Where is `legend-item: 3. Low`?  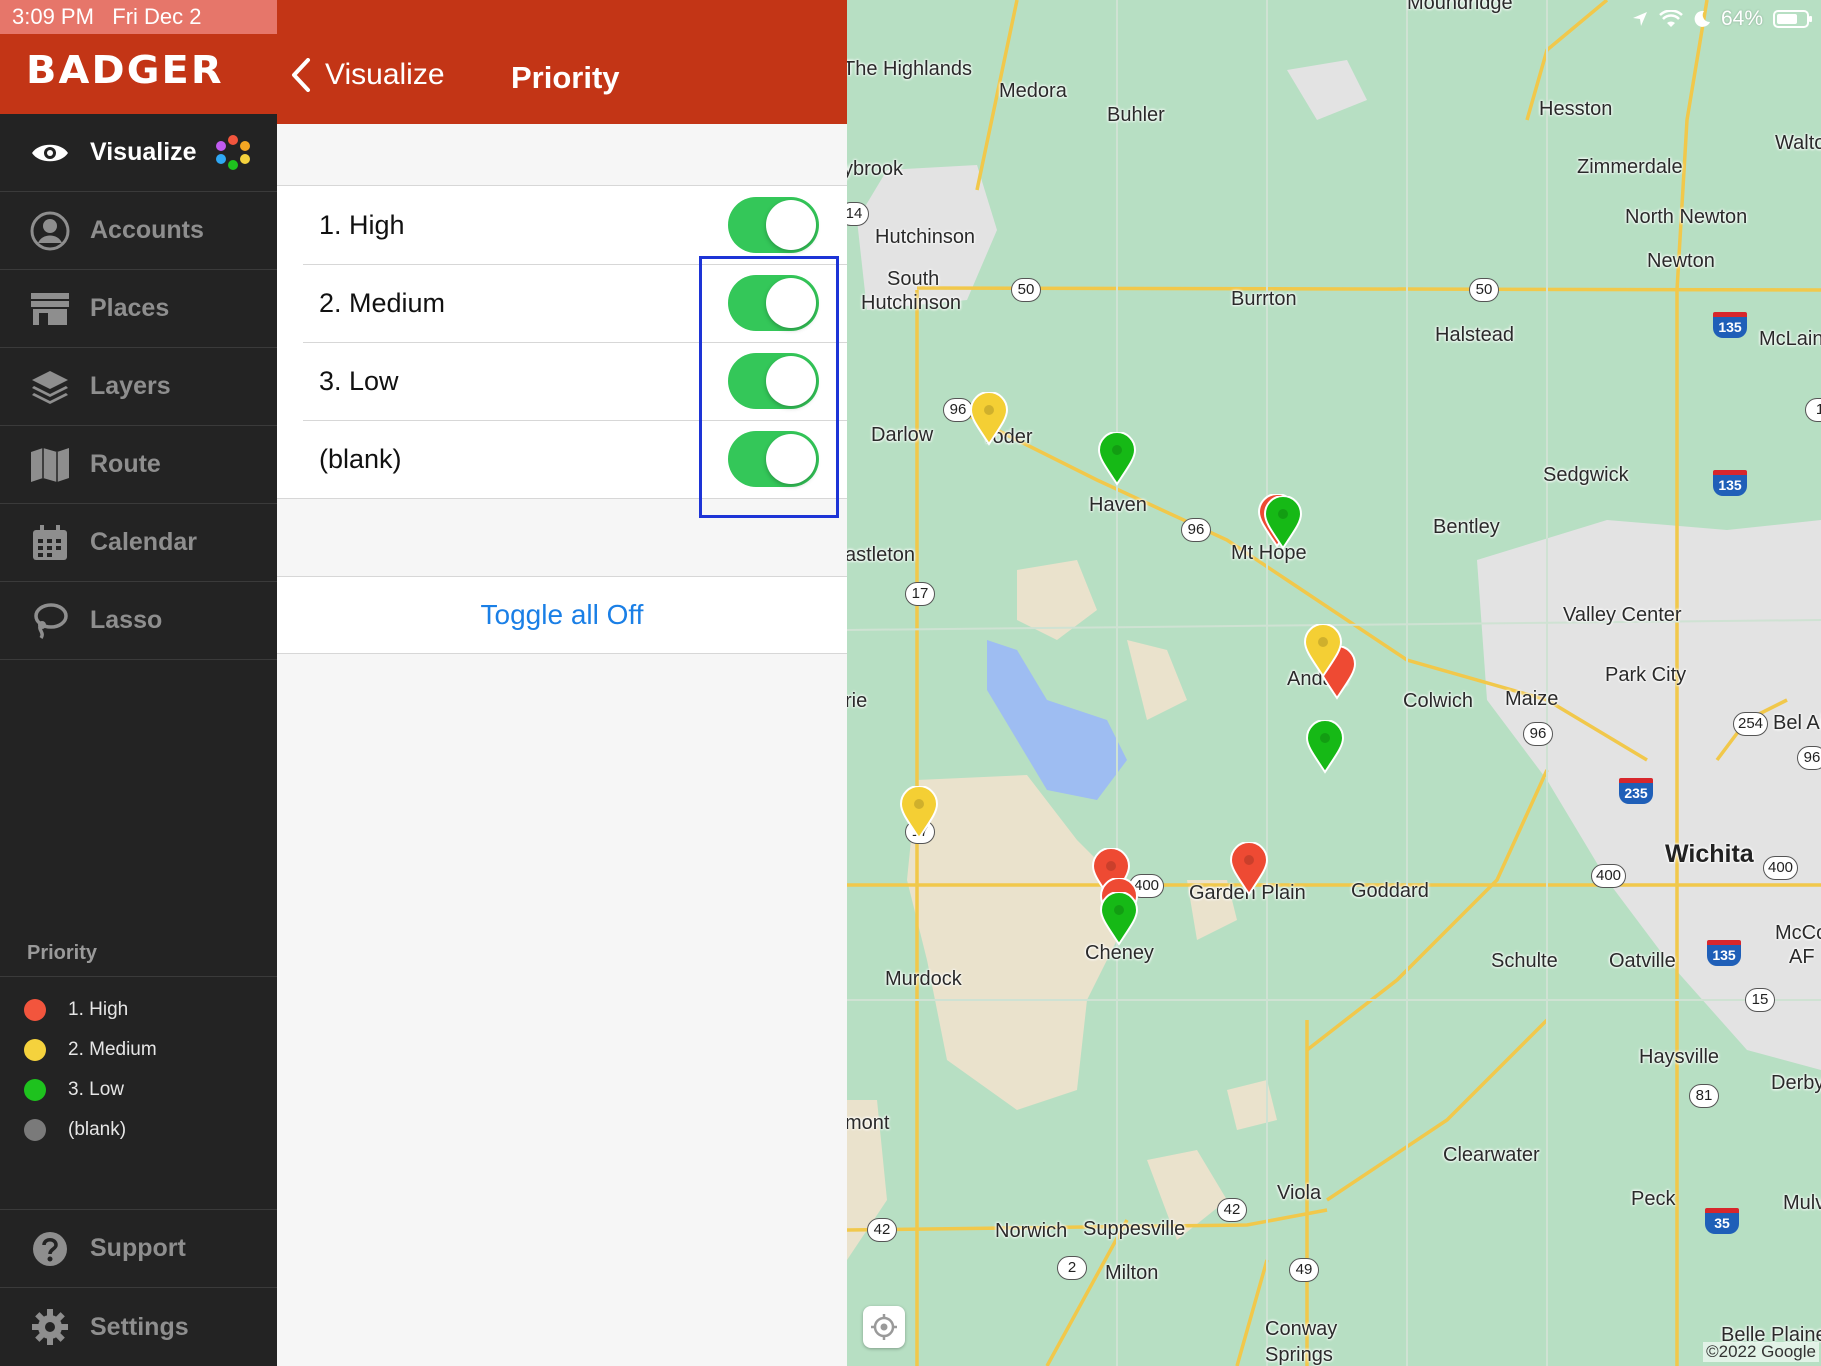
legend-item: 3. Low is located at coordinates (90, 1090).